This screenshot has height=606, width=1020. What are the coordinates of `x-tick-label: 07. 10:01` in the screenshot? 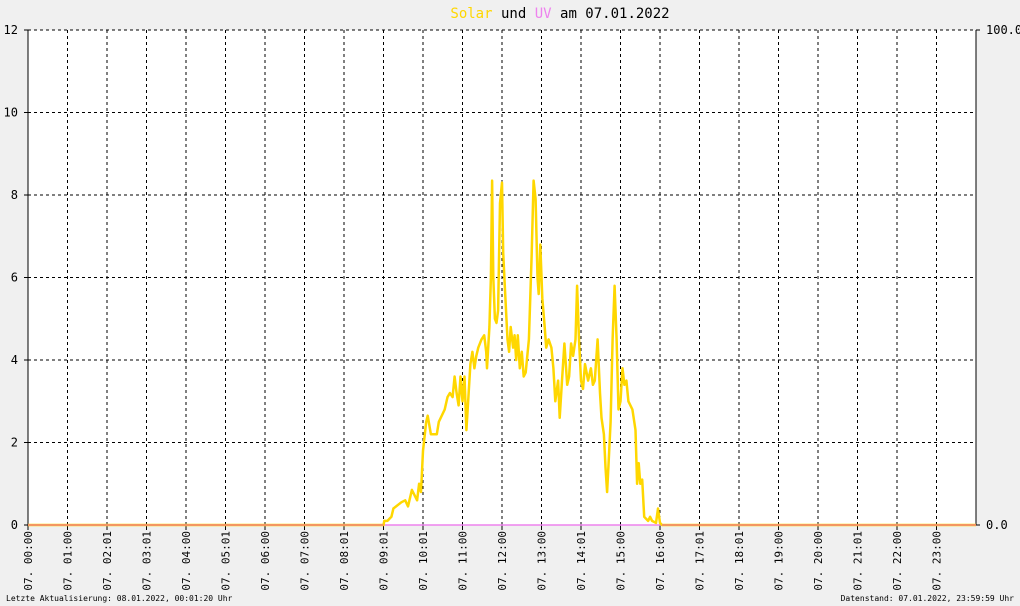 It's located at (423, 561).